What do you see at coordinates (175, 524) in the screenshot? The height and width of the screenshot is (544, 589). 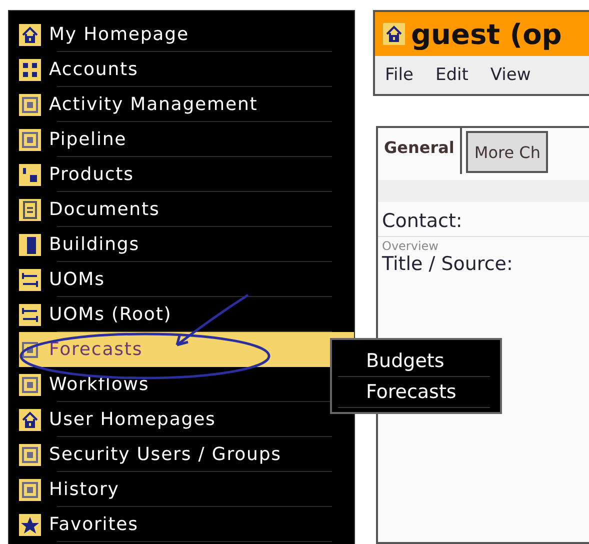 I see `sidebar-item: Favorites` at bounding box center [175, 524].